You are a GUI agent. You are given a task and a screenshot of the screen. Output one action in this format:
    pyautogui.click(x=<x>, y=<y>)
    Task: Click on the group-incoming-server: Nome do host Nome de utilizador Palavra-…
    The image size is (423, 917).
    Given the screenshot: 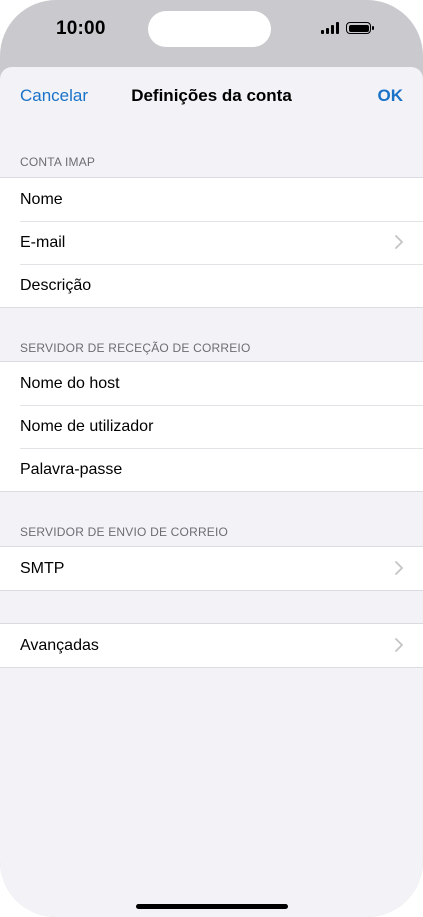 What is the action you would take?
    pyautogui.click(x=211, y=426)
    